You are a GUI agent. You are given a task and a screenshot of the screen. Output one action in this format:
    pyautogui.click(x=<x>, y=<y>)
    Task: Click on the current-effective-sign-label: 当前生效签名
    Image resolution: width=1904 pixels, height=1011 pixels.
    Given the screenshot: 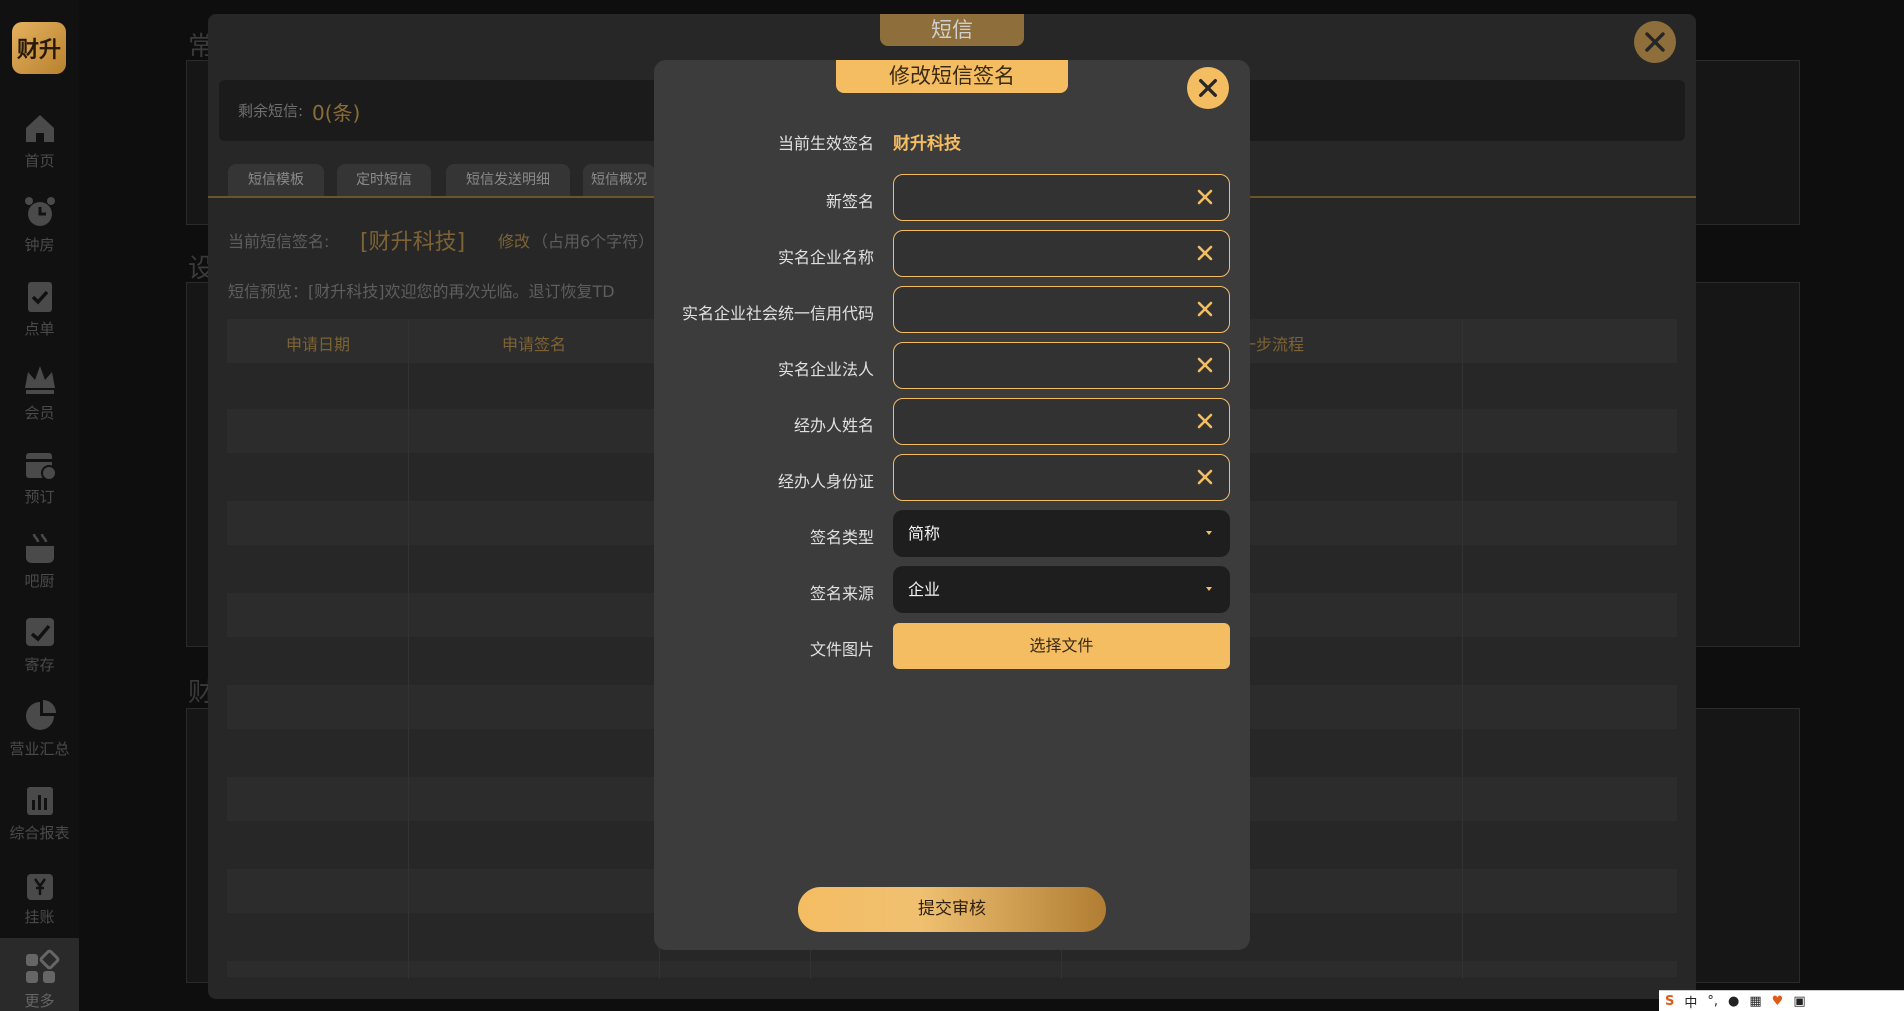 What is the action you would take?
    pyautogui.click(x=825, y=143)
    